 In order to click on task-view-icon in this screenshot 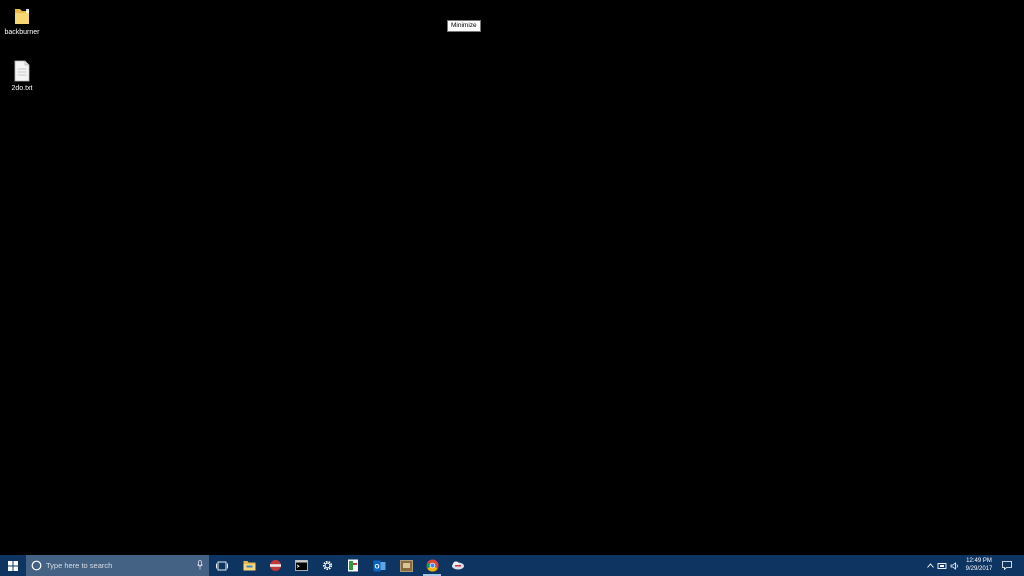, I will do `click(222, 565)`.